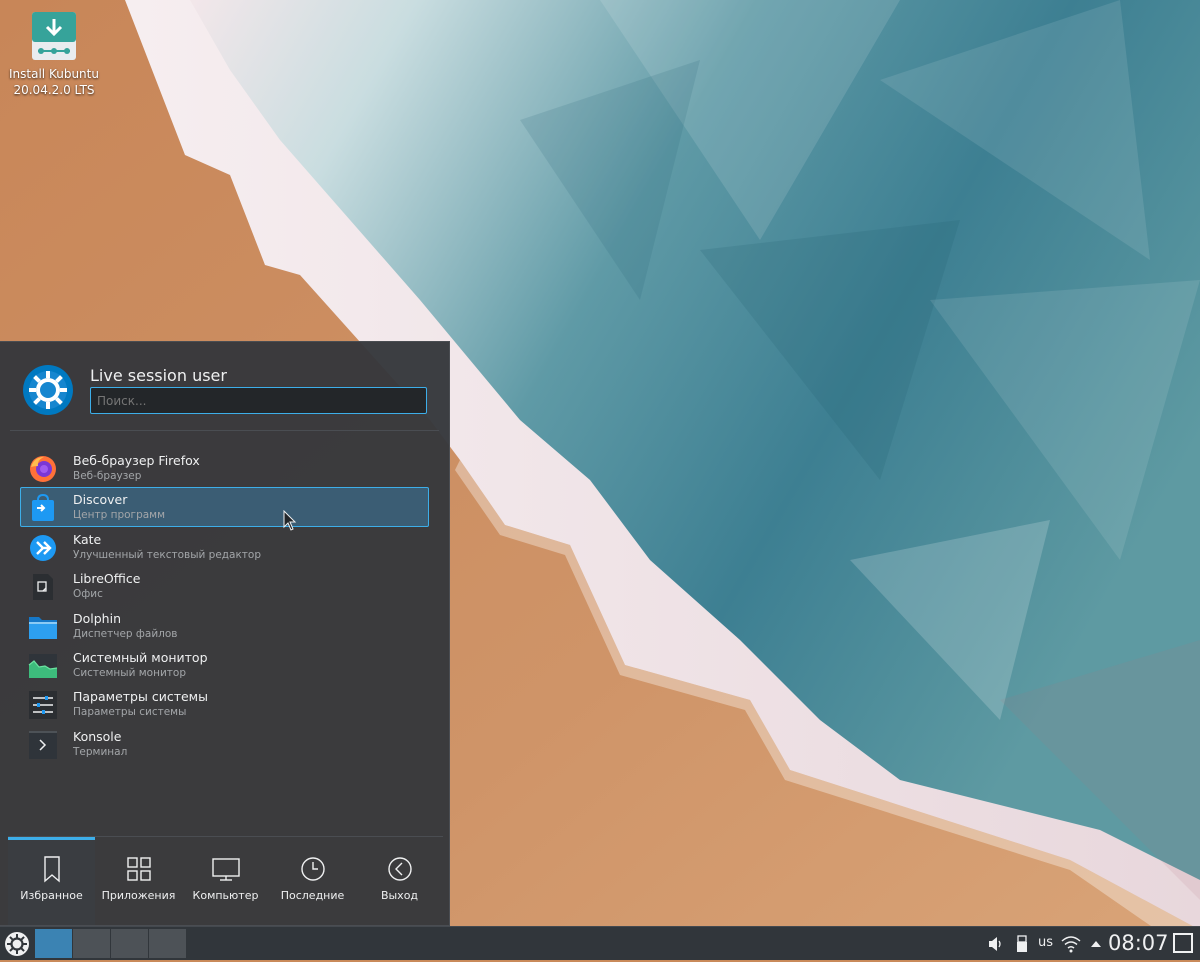  What do you see at coordinates (224, 507) in the screenshot?
I see `list-item-discover: Discover Центр программ` at bounding box center [224, 507].